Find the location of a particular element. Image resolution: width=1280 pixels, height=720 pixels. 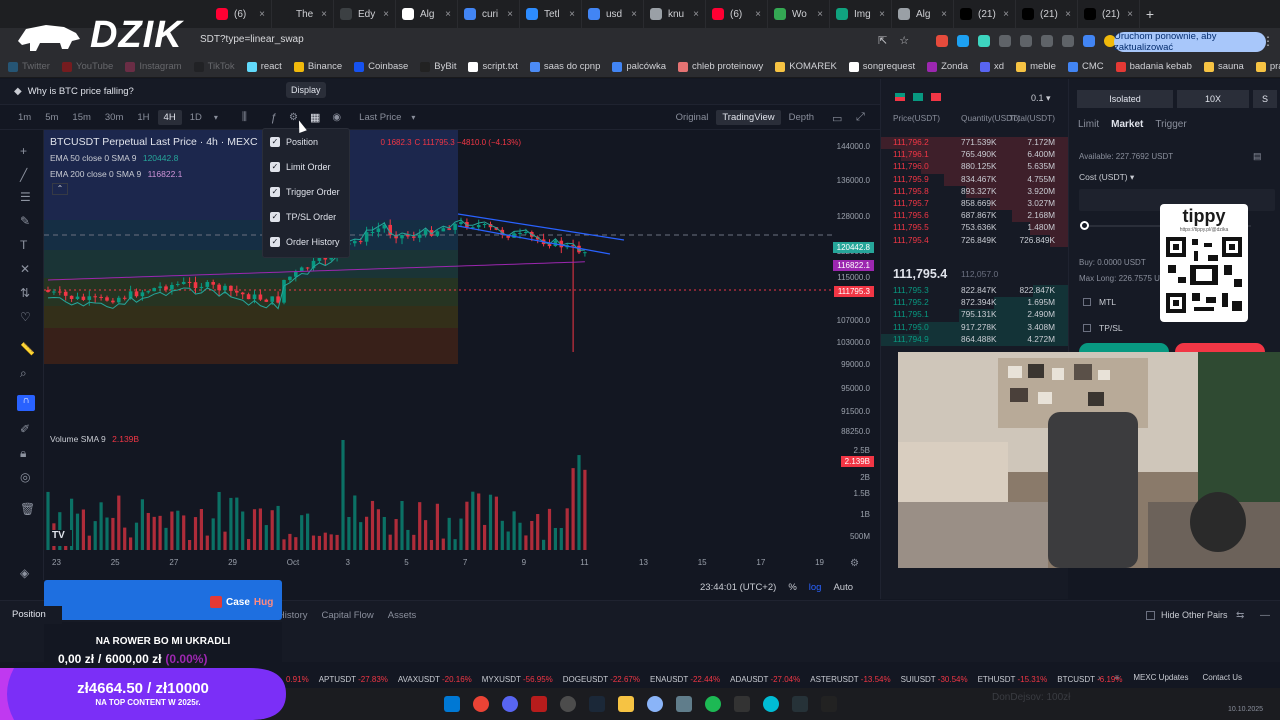

tpsl-checkbox is located at coordinates (1087, 328).